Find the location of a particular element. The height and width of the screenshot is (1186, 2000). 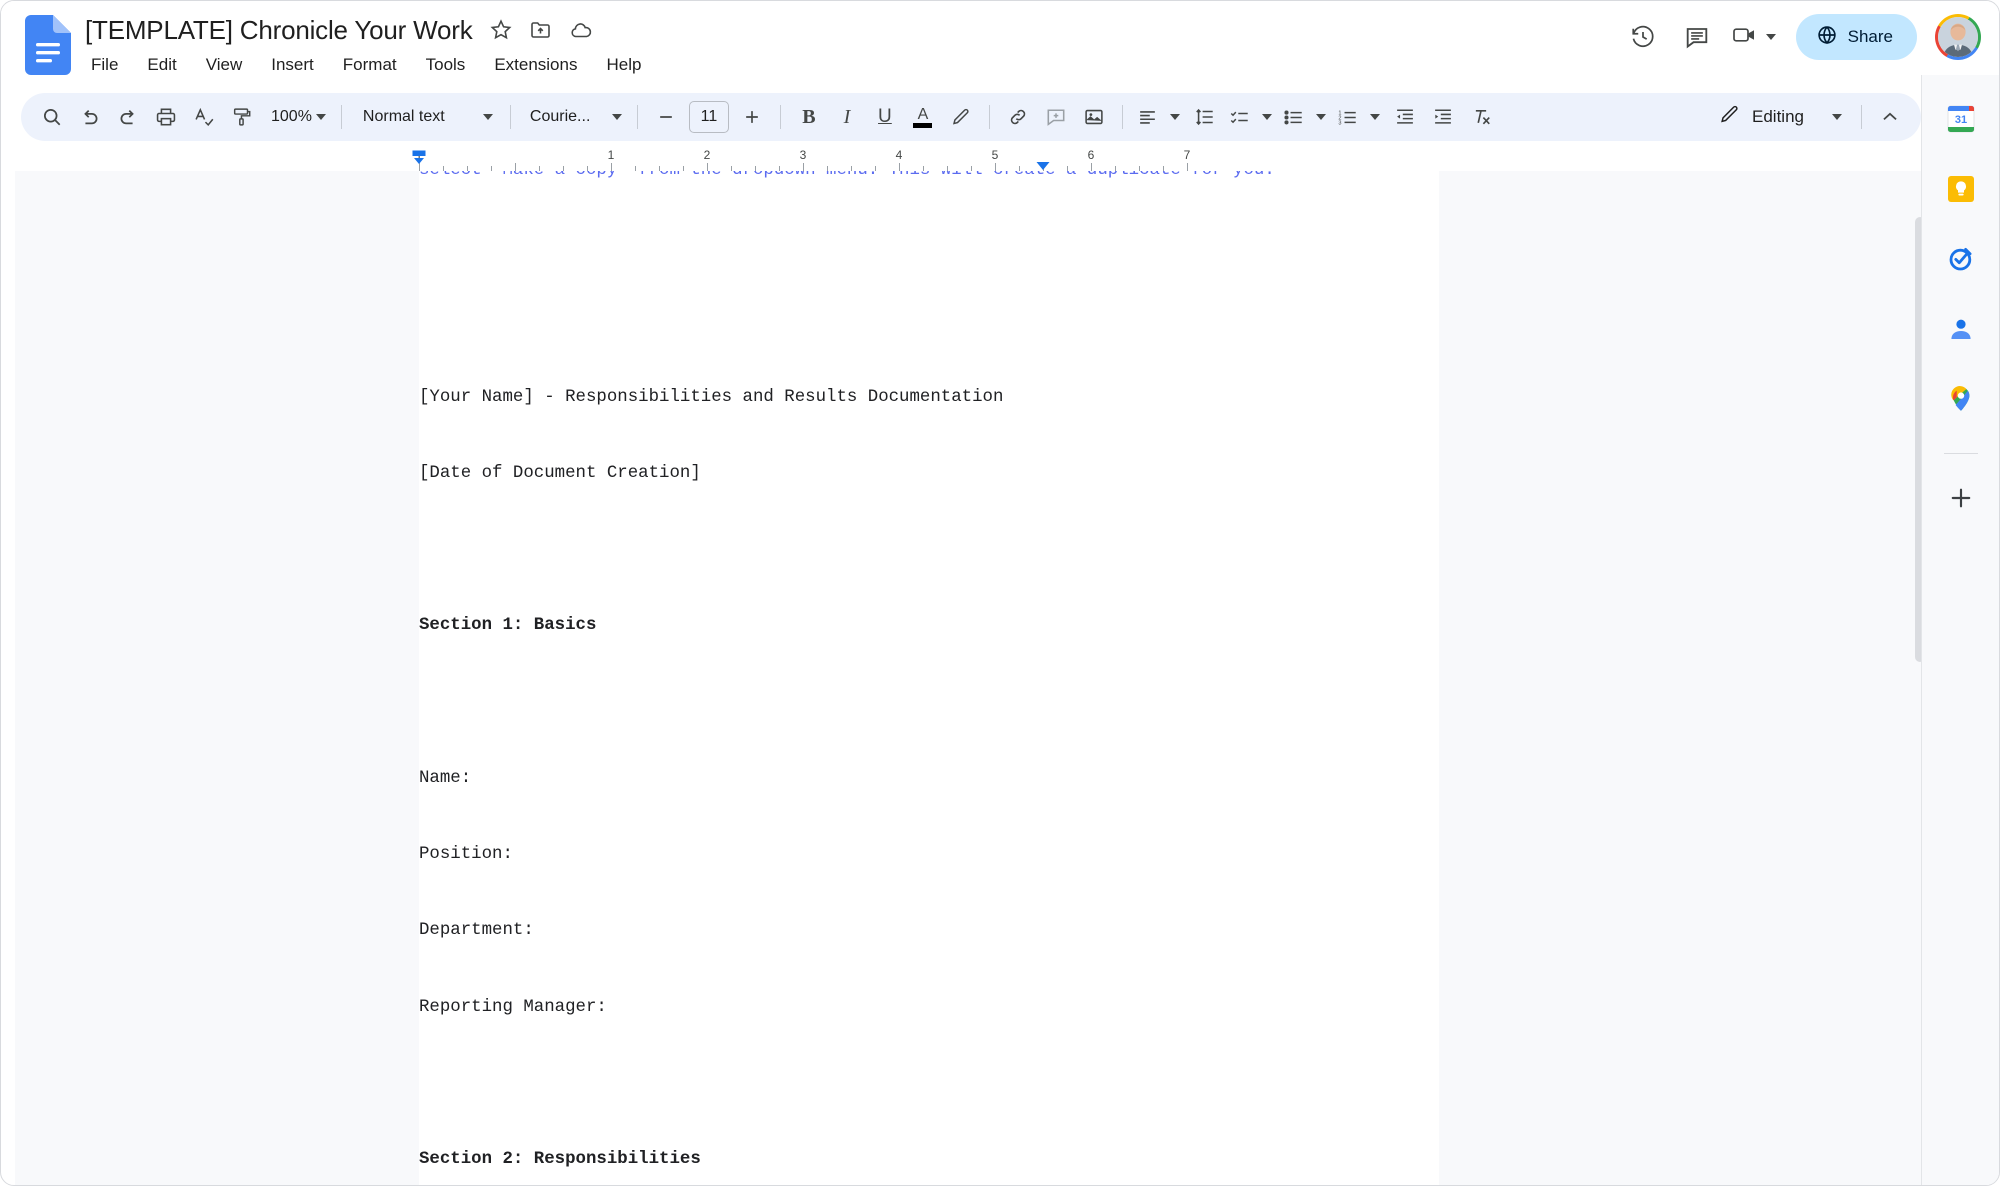

star-icon is located at coordinates (501, 30).